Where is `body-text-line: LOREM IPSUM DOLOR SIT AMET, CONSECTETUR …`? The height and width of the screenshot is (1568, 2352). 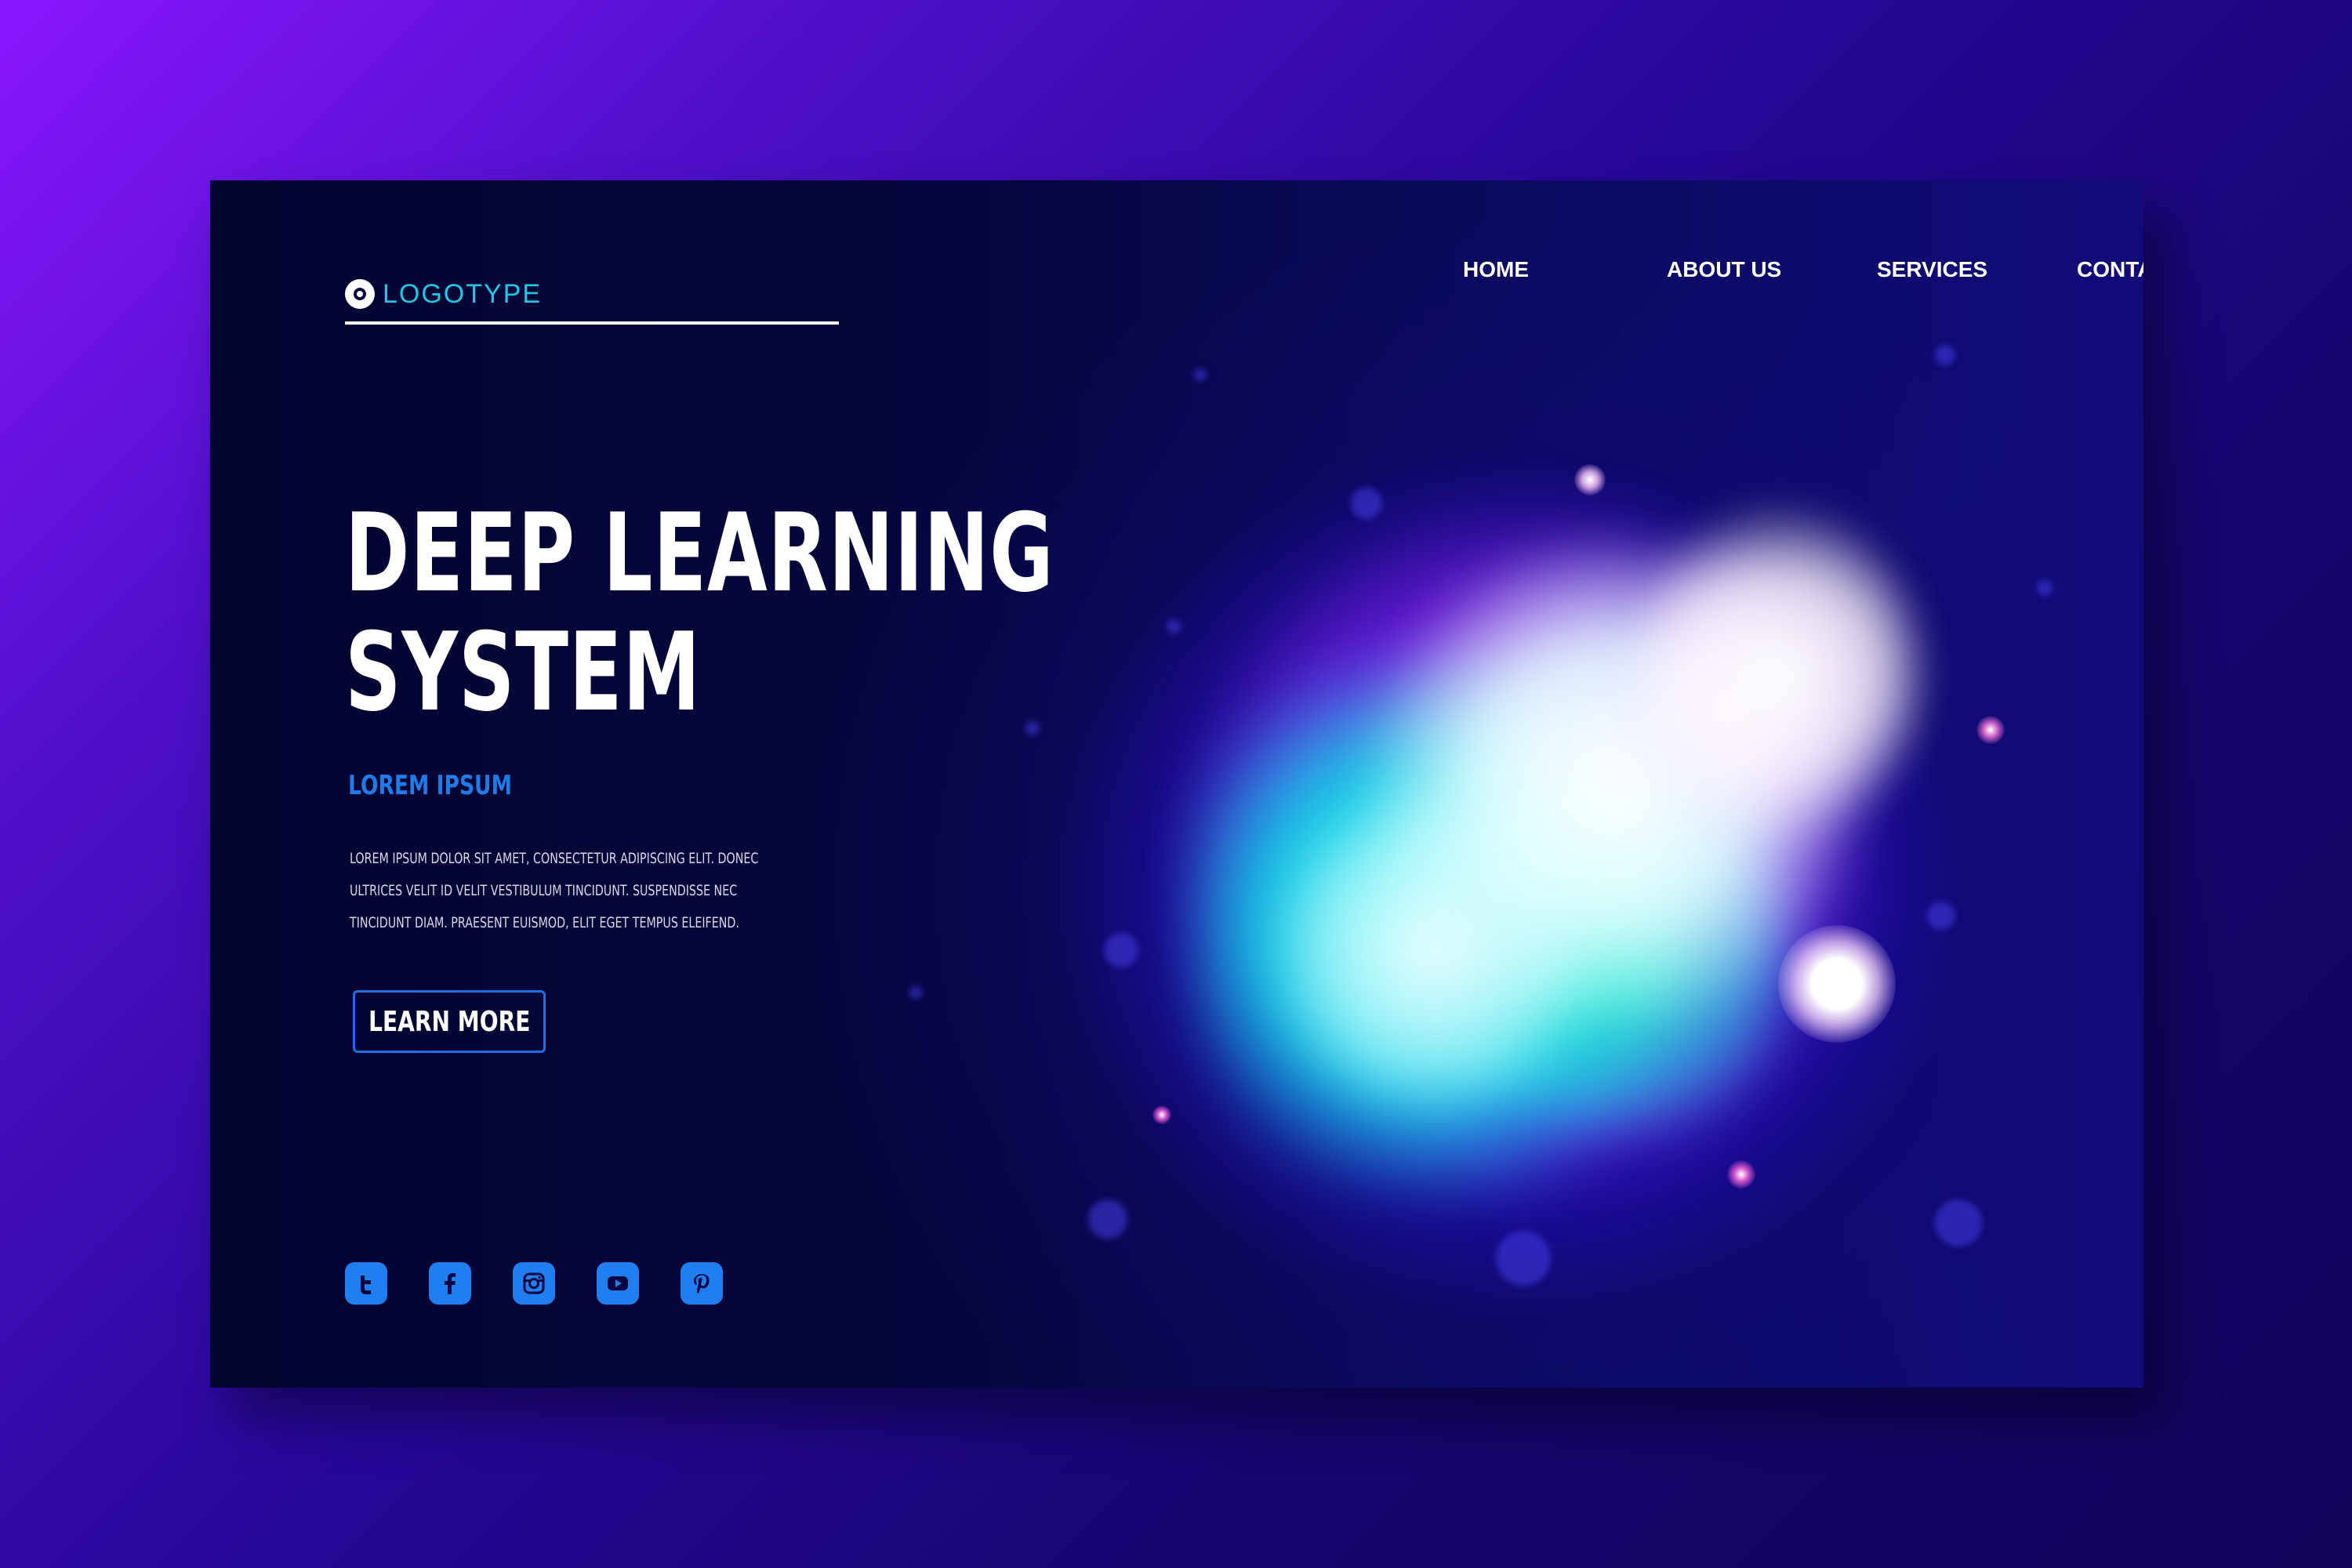
body-text-line: LOREM IPSUM DOLOR SIT AMET, CONSECTETUR … is located at coordinates (554, 859).